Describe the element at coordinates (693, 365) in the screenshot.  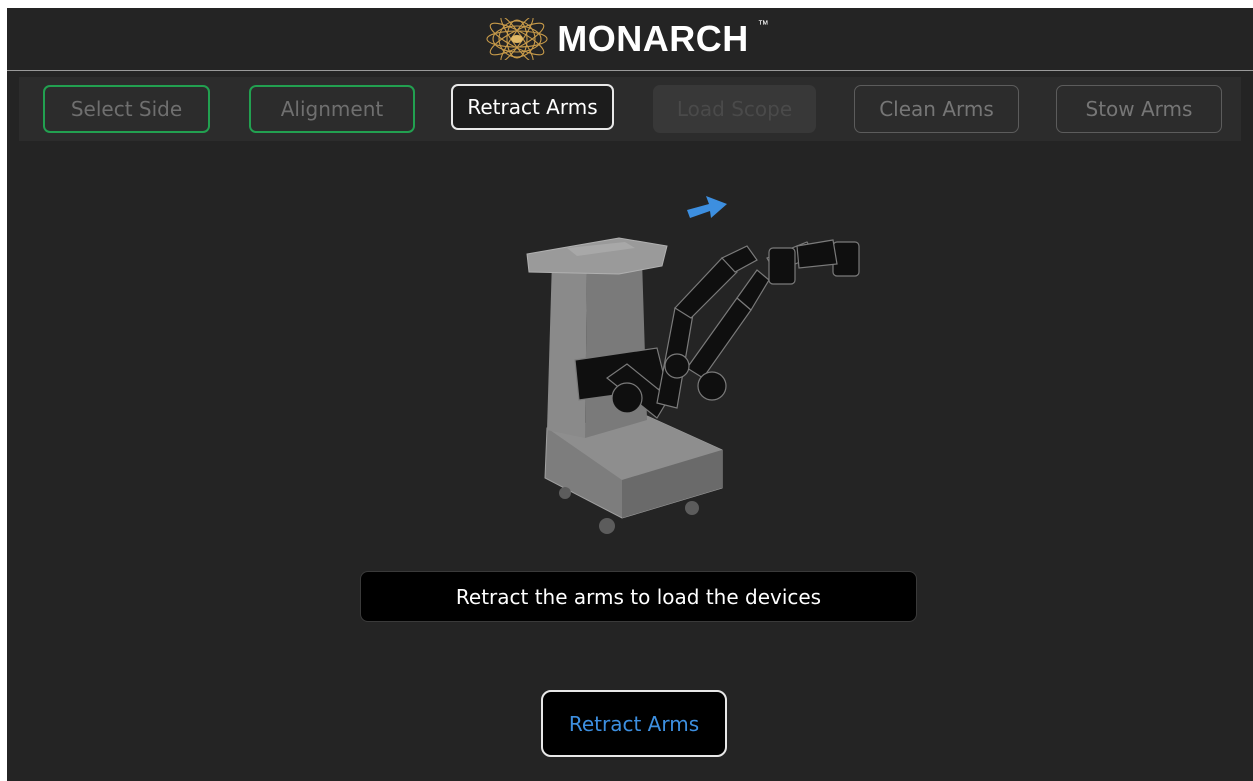
I see `robot-cart-illustration` at that location.